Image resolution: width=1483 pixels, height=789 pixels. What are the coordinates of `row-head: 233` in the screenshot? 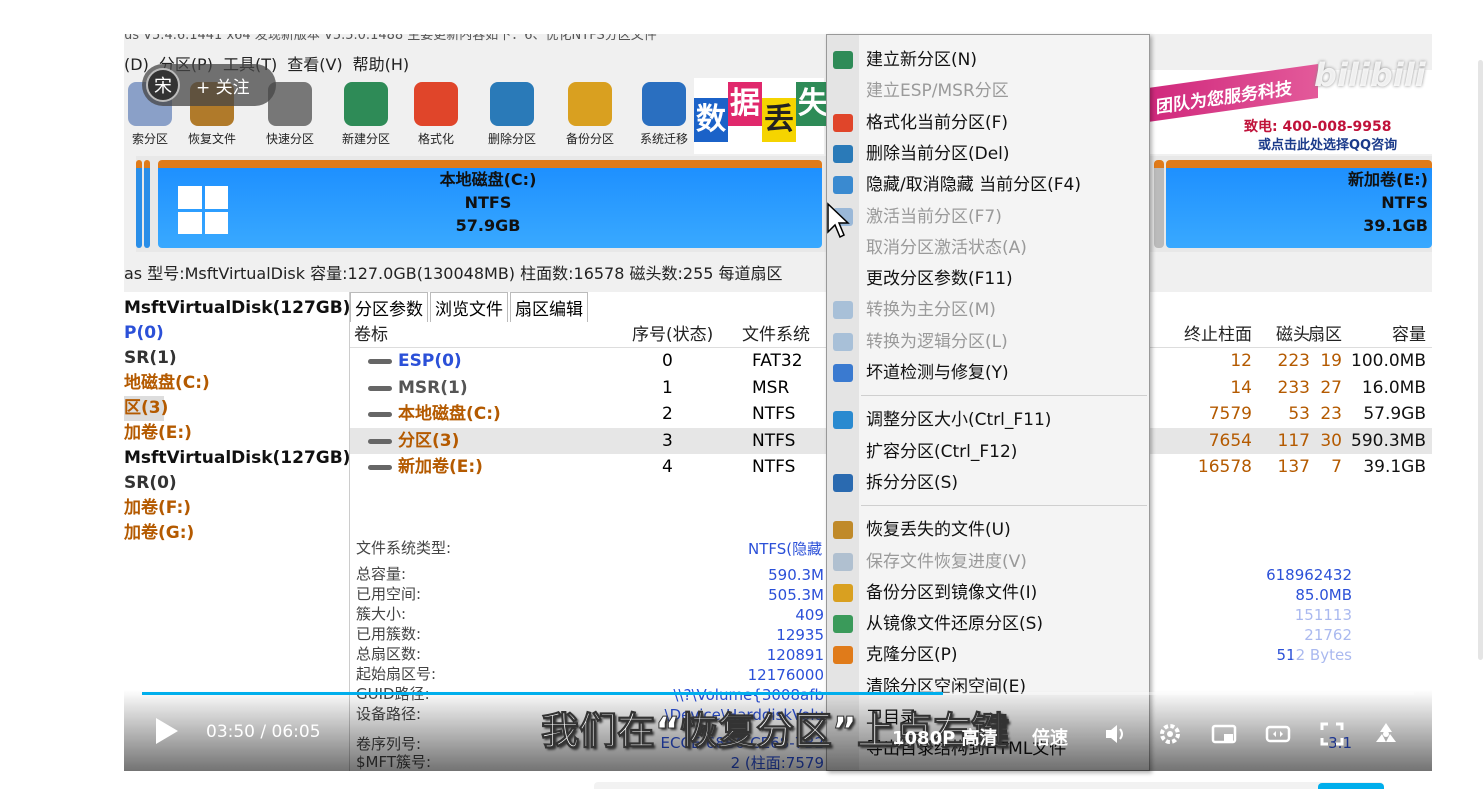 It's located at (1293, 387).